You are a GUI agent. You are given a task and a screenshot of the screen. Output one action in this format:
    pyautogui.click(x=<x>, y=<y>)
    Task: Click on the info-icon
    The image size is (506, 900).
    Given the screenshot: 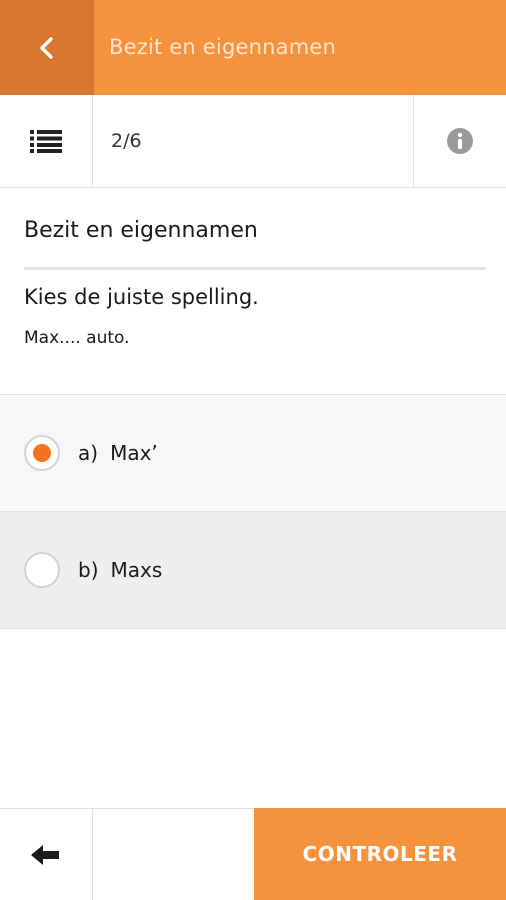 What is the action you would take?
    pyautogui.click(x=460, y=141)
    